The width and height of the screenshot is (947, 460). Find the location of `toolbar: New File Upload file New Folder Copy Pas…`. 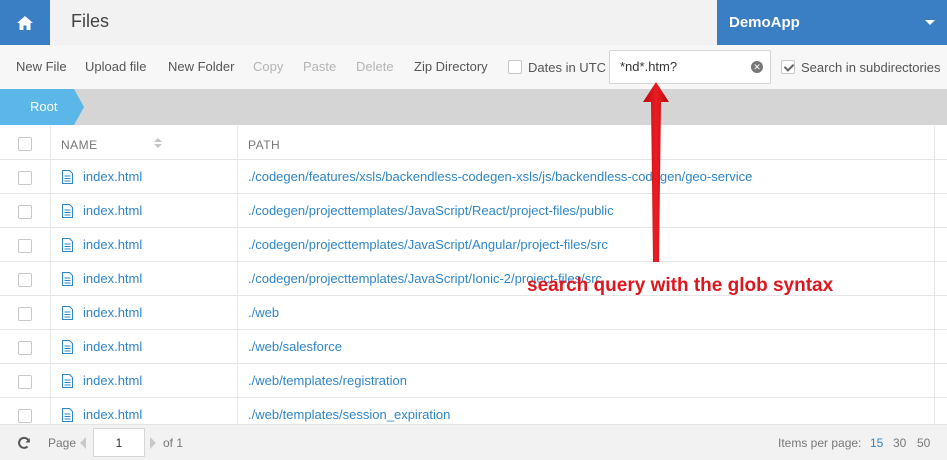

toolbar: New File Upload file New Folder Copy Pas… is located at coordinates (473, 67).